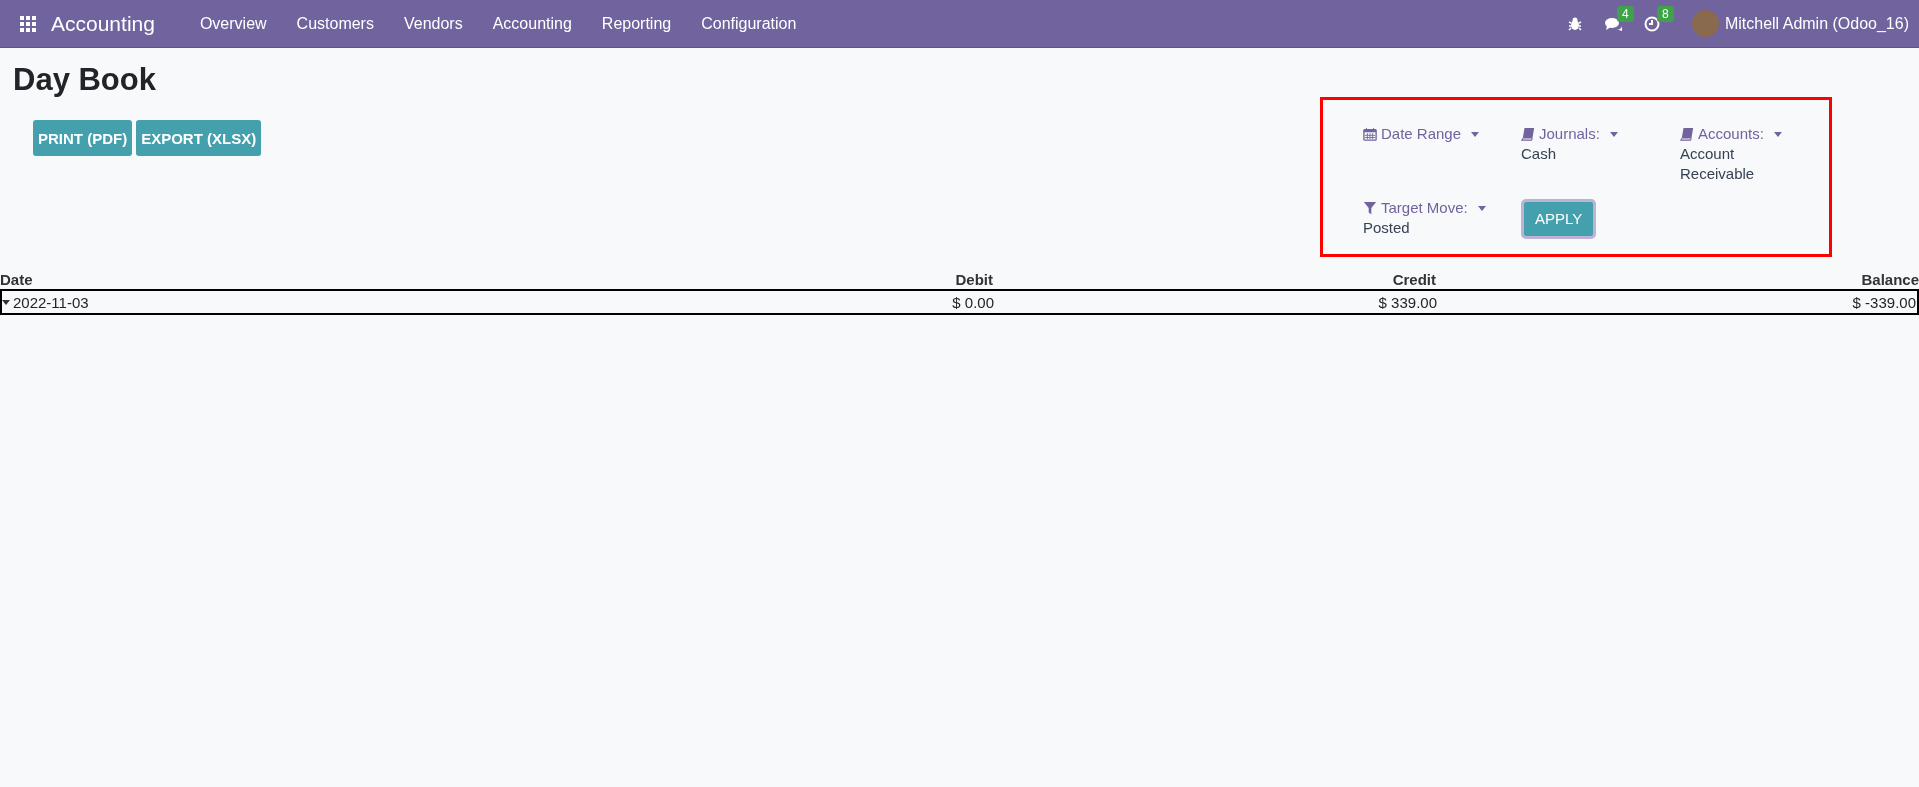  What do you see at coordinates (6, 302) in the screenshot?
I see `caret-icon` at bounding box center [6, 302].